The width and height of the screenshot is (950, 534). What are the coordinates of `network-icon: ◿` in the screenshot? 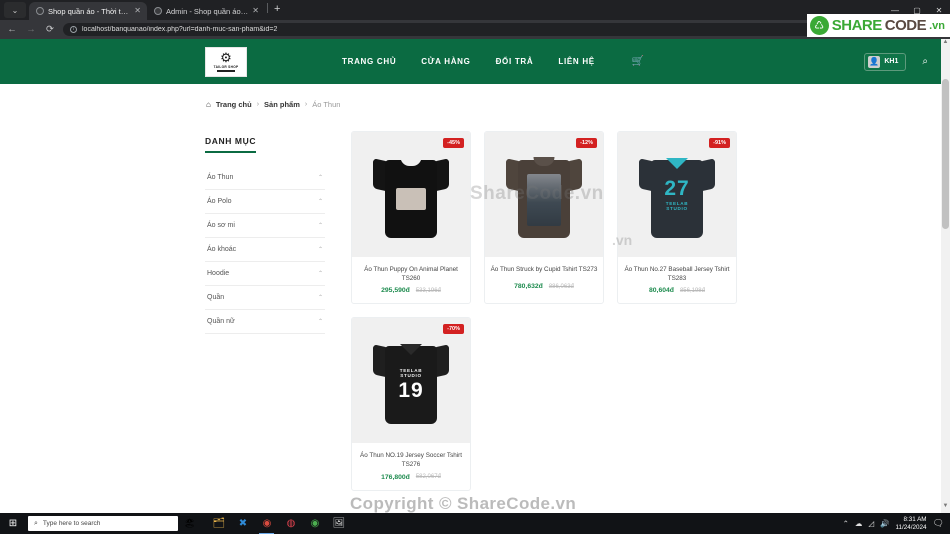 It's located at (871, 523).